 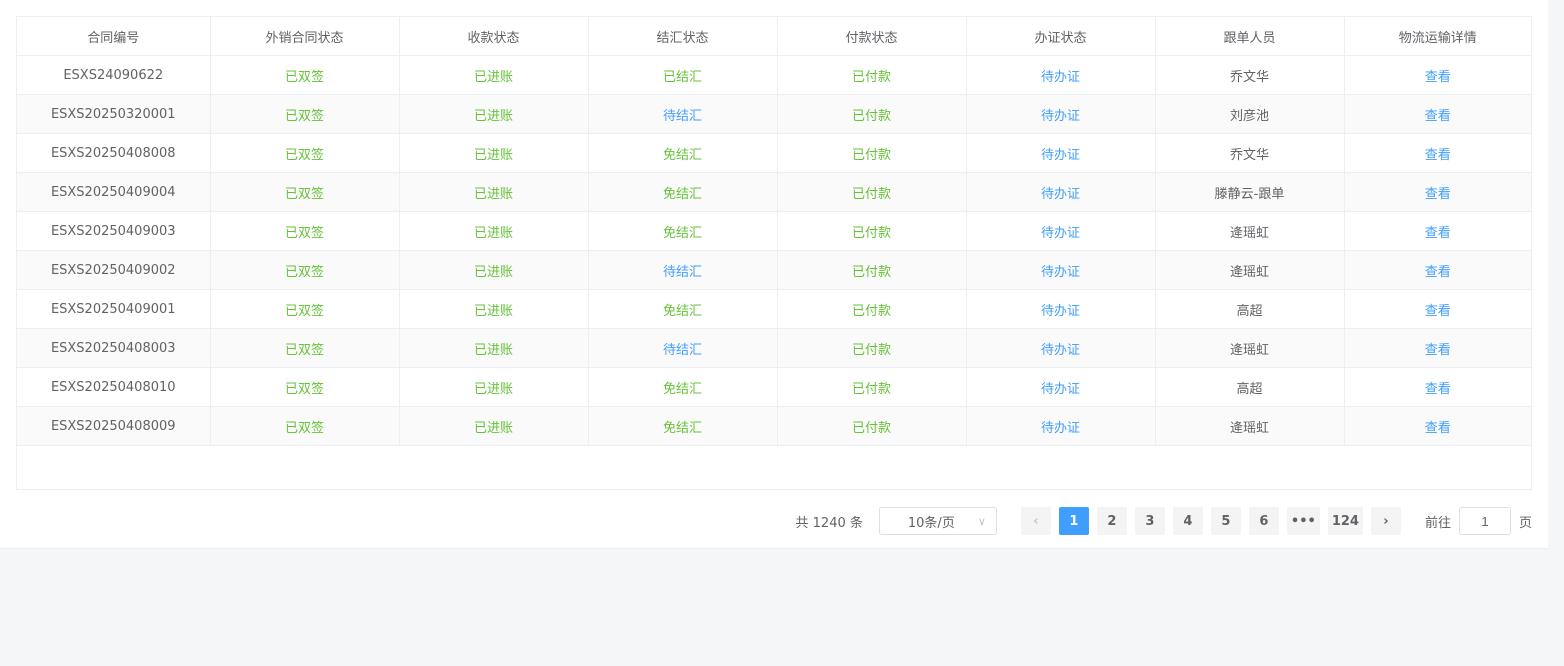 What do you see at coordinates (114, 192) in the screenshot?
I see `cell-contract-no: ESXS20250409004` at bounding box center [114, 192].